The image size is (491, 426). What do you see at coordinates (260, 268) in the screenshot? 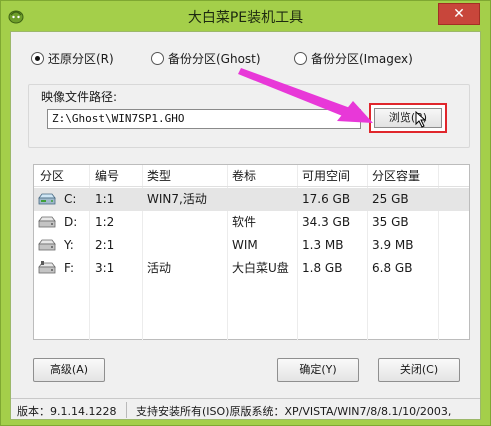
I see `cell-label: 大白菜U盘` at bounding box center [260, 268].